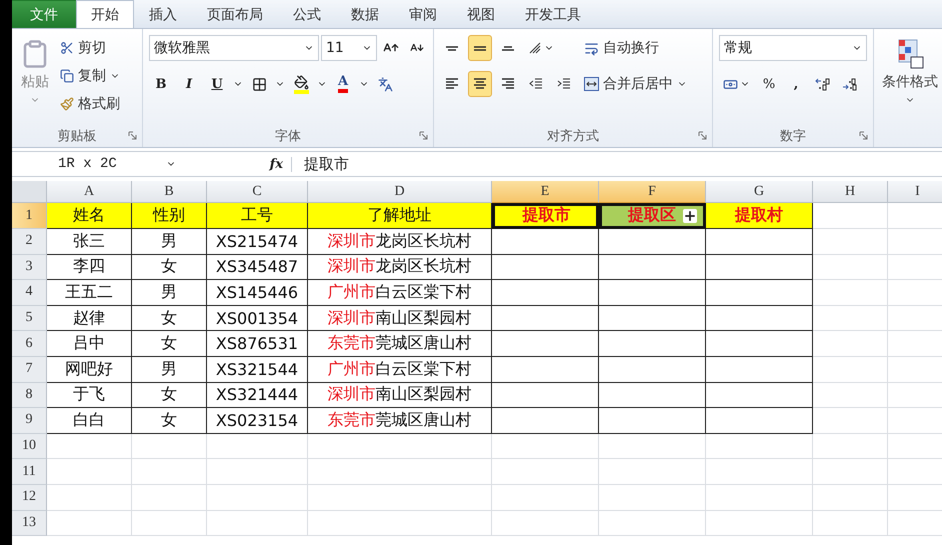 The width and height of the screenshot is (942, 545). What do you see at coordinates (257, 242) in the screenshot?
I see `table-cell: XS215474` at bounding box center [257, 242].